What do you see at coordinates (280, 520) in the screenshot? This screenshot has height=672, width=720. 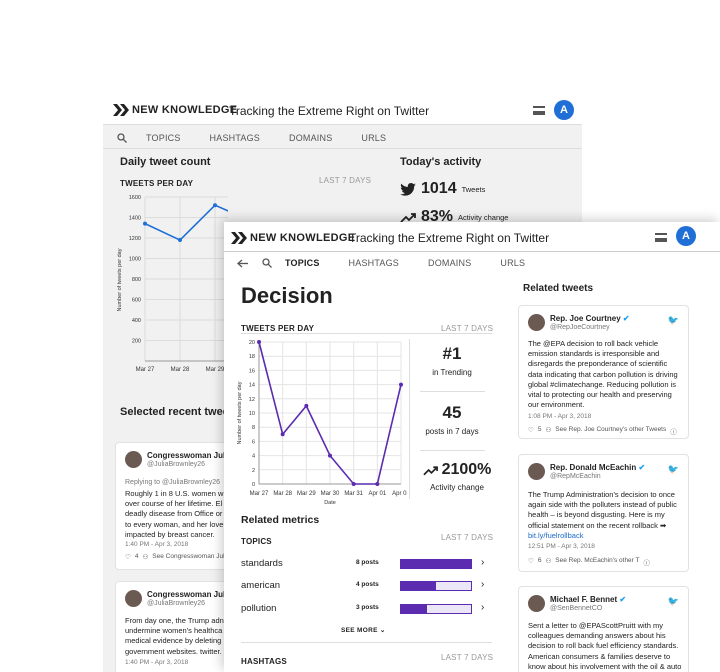 I see `related-metrics-title: Related metrics` at bounding box center [280, 520].